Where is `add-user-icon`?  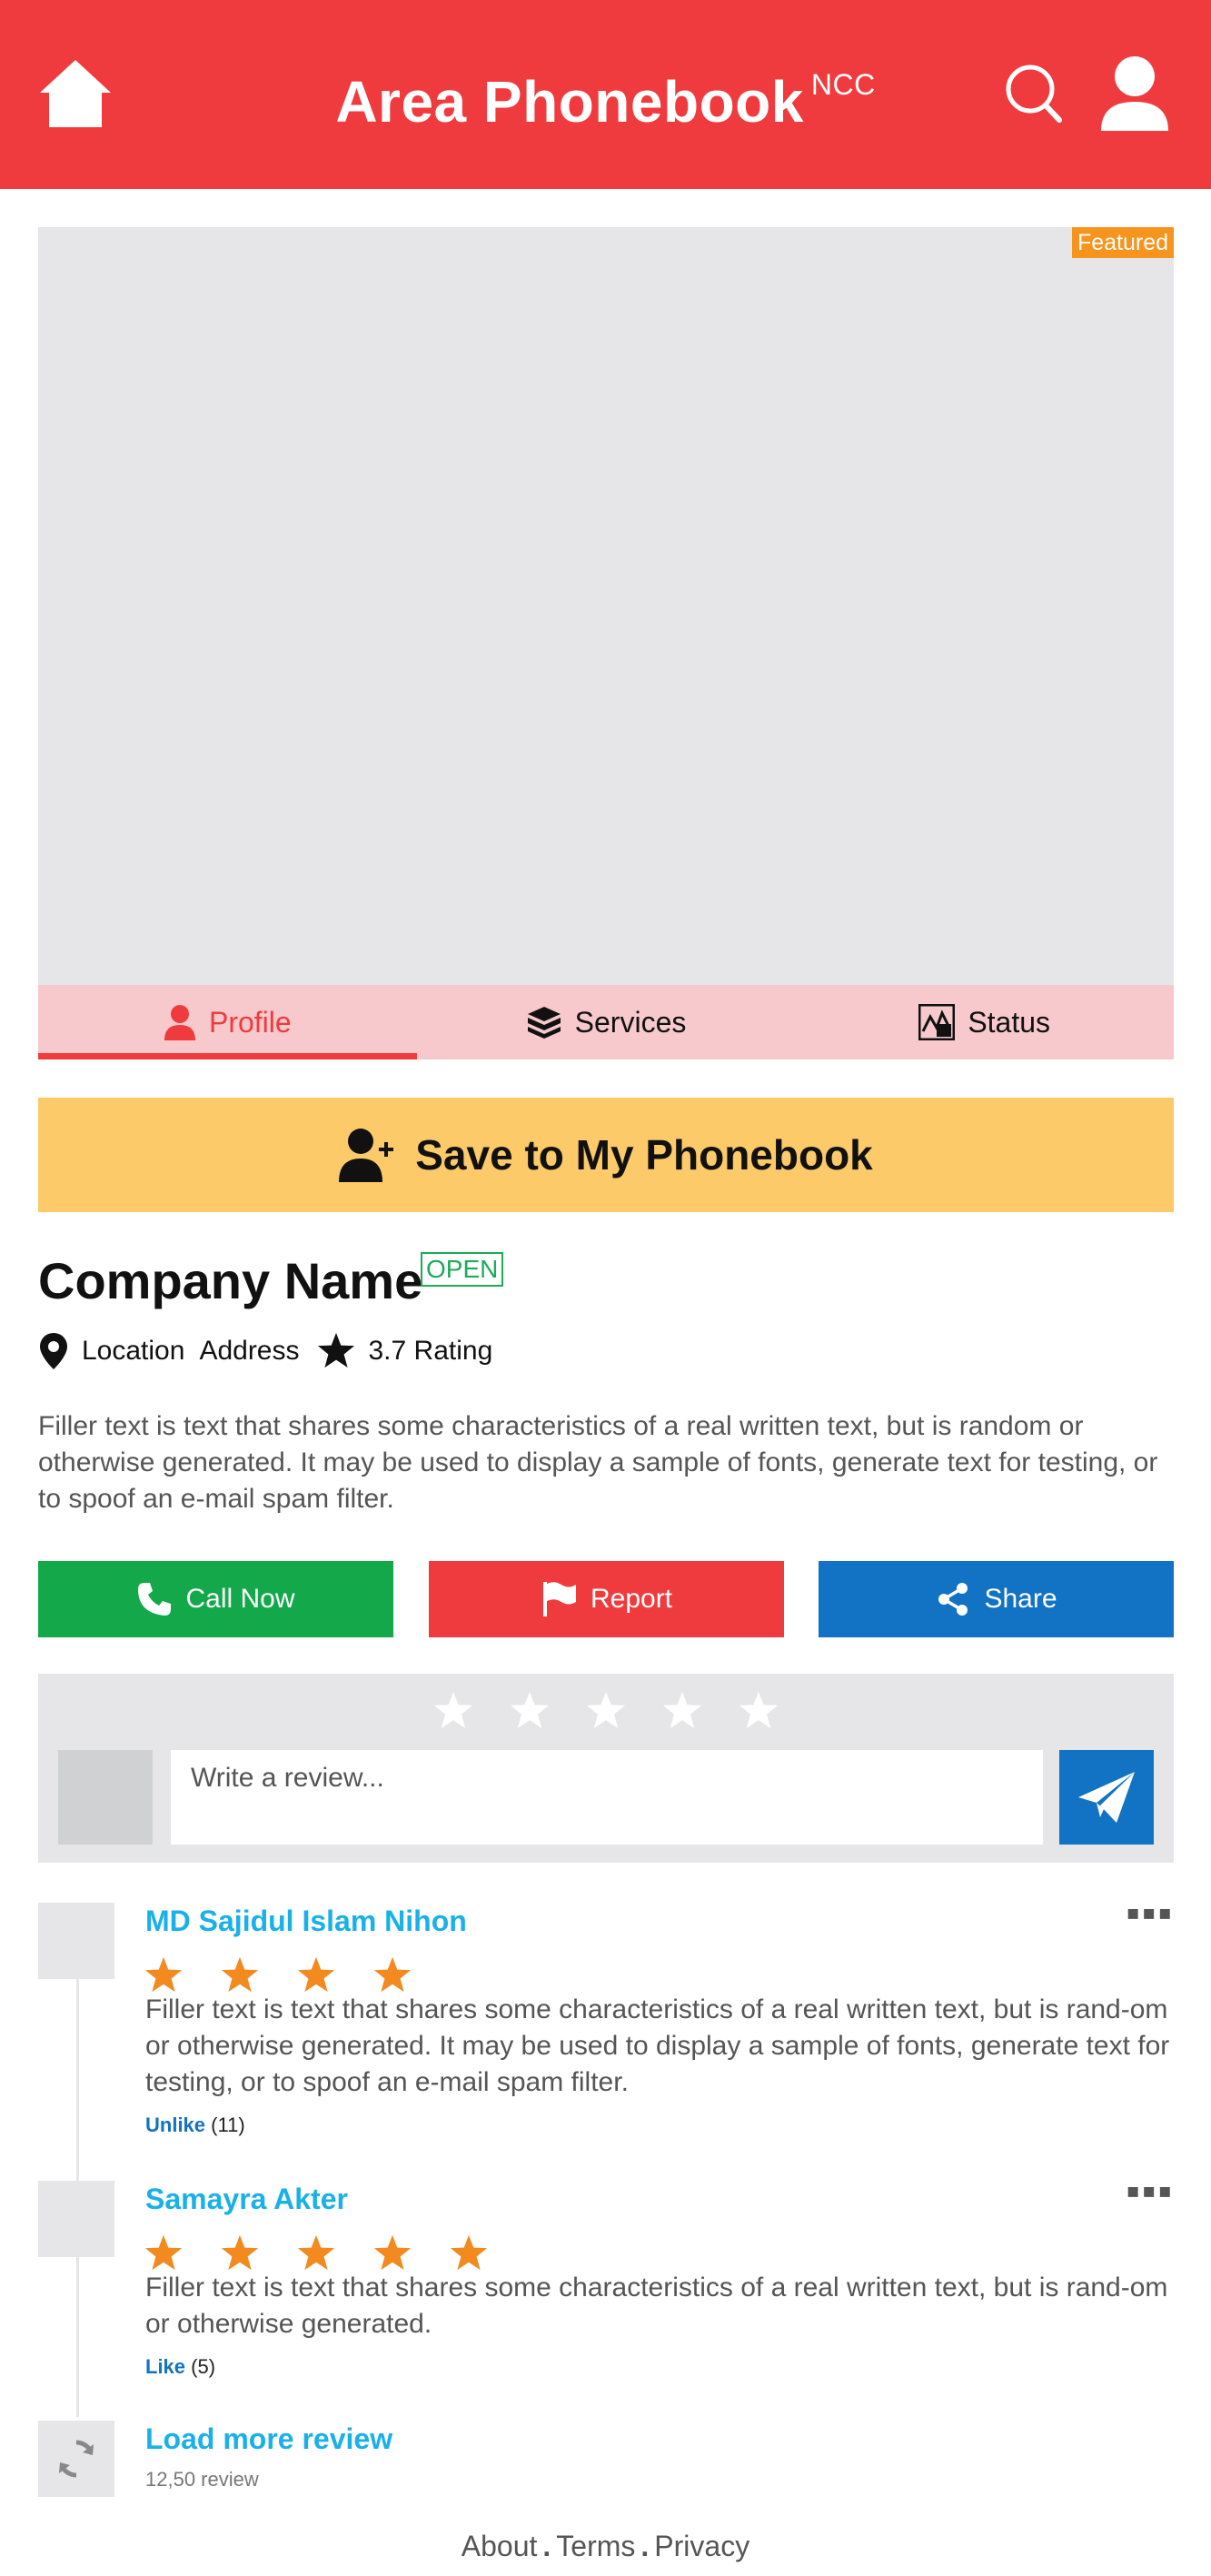
add-user-icon is located at coordinates (366, 1155).